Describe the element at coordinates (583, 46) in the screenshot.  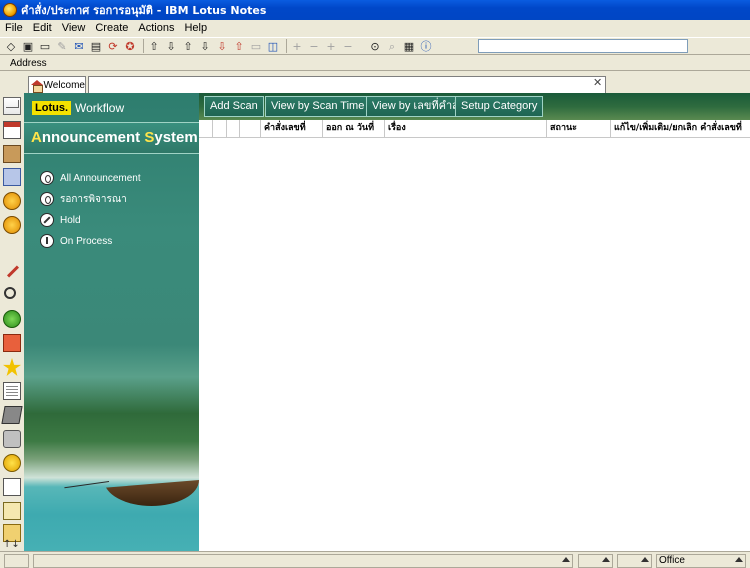
I see `toolbar-field` at that location.